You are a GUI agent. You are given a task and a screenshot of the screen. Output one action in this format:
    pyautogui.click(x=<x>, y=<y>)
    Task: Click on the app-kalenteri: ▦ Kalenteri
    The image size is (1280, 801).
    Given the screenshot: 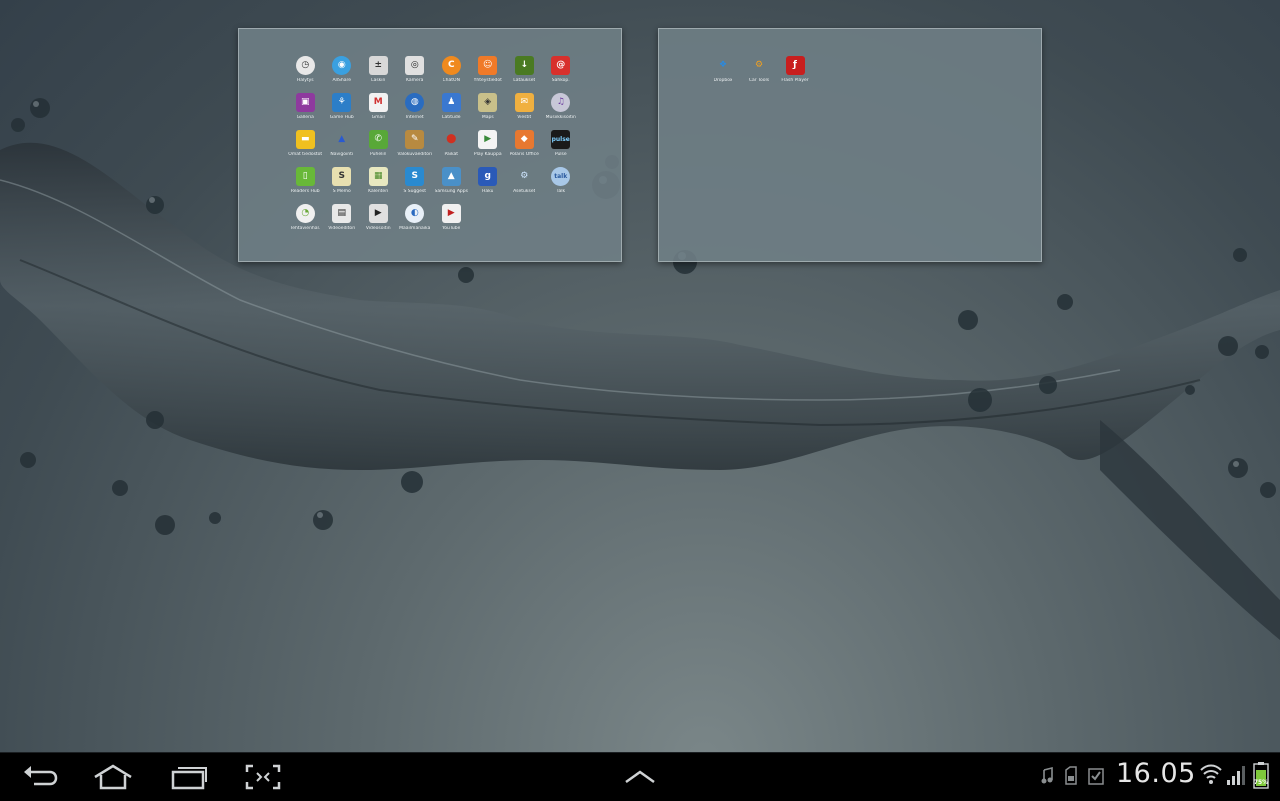 What is the action you would take?
    pyautogui.click(x=378, y=185)
    